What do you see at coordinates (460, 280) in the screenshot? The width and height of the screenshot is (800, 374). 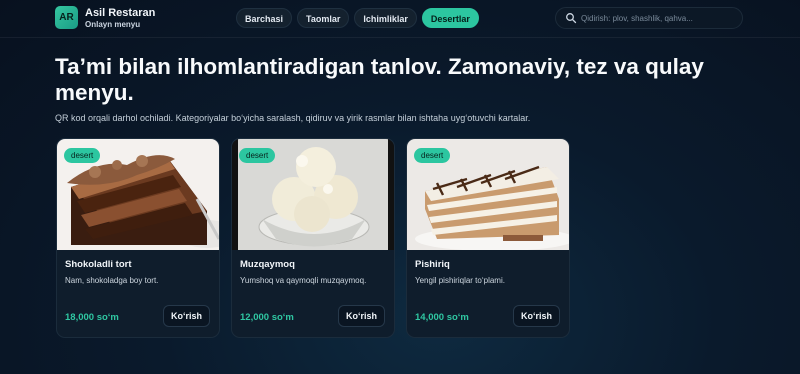 I see `card-description: Yengil pishiriqlar to‘plami.` at bounding box center [460, 280].